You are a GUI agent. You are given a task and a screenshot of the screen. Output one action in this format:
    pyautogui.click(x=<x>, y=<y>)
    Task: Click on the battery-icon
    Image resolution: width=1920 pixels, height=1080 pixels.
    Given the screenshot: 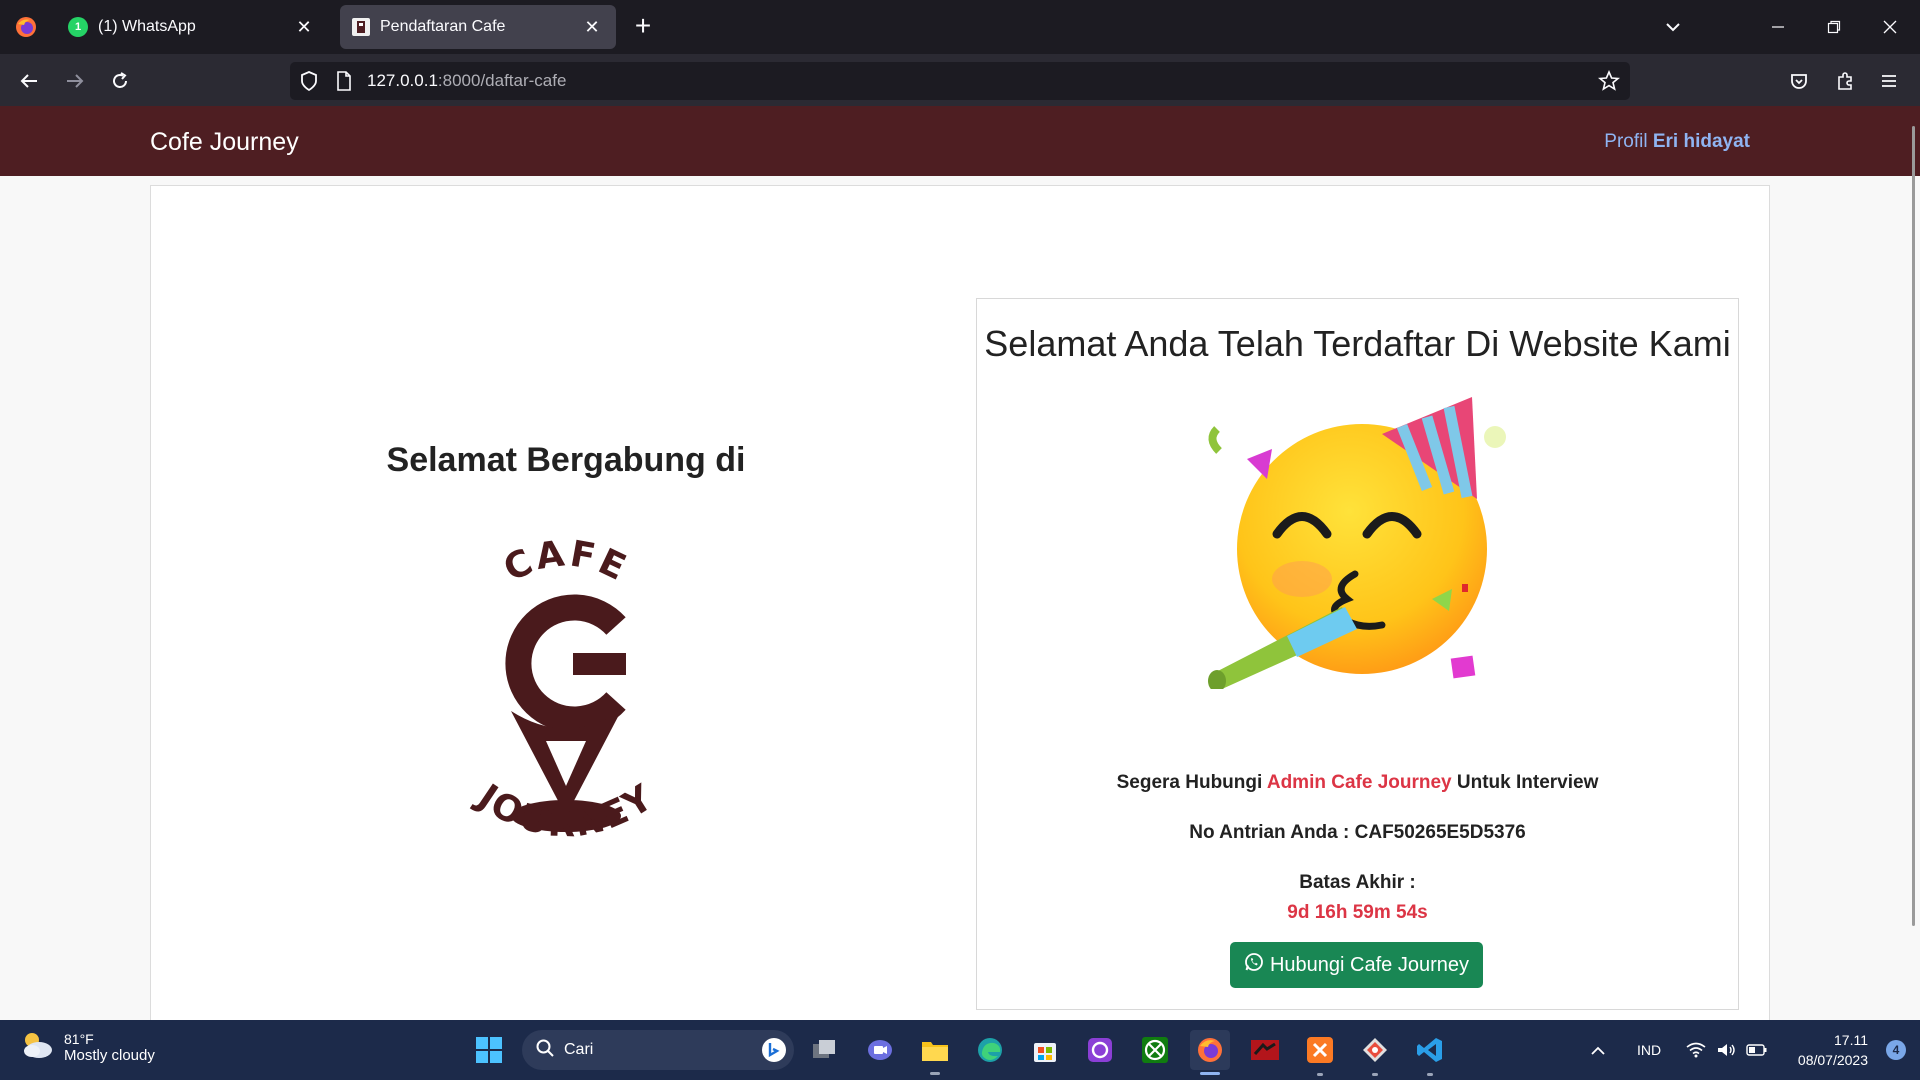 What is the action you would take?
    pyautogui.click(x=1757, y=1050)
    